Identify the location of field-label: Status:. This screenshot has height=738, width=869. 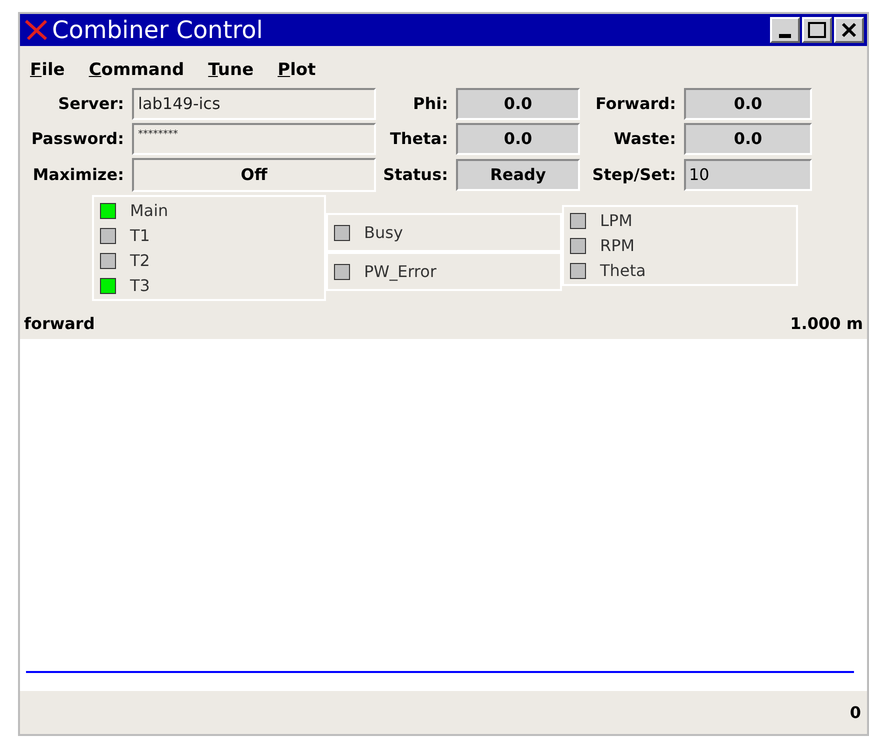
(415, 175).